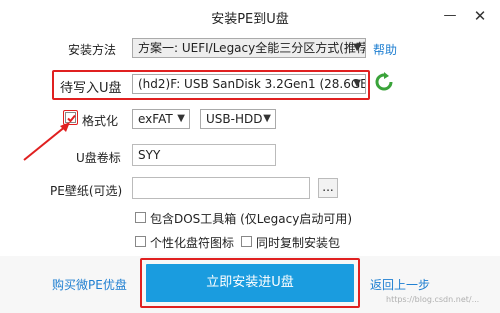  Describe the element at coordinates (250, 19) in the screenshot. I see `window-title: 安装PE到U盘` at that location.